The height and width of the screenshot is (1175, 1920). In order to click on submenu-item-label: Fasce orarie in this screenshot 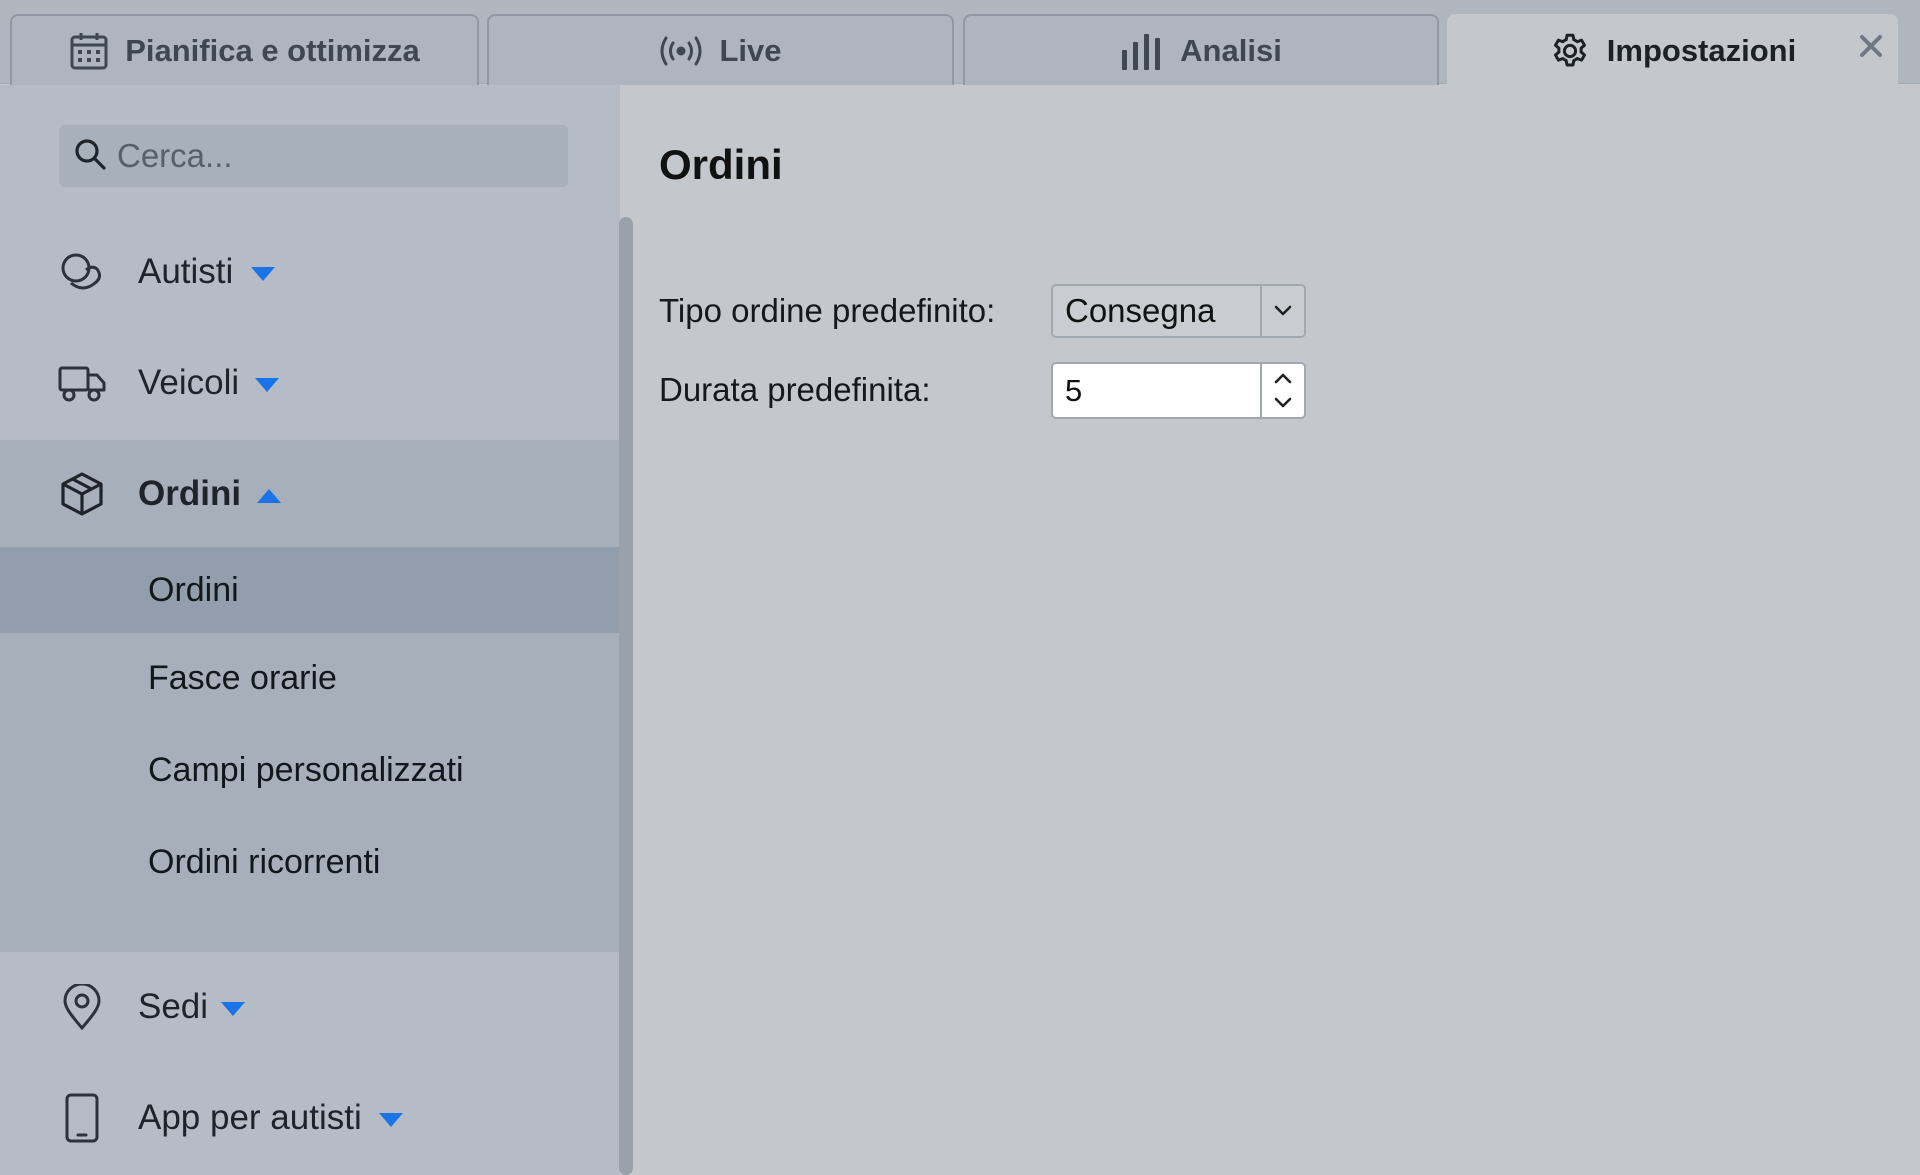, I will do `click(242, 677)`.